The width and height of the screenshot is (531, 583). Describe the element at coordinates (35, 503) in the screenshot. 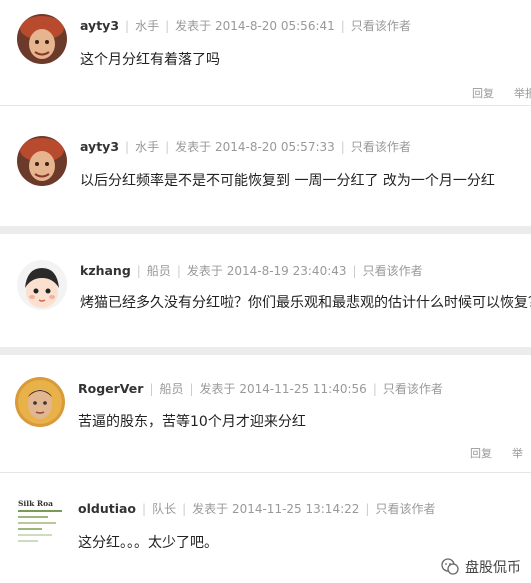

I see `avatar-logo-text: Silk Roa` at that location.